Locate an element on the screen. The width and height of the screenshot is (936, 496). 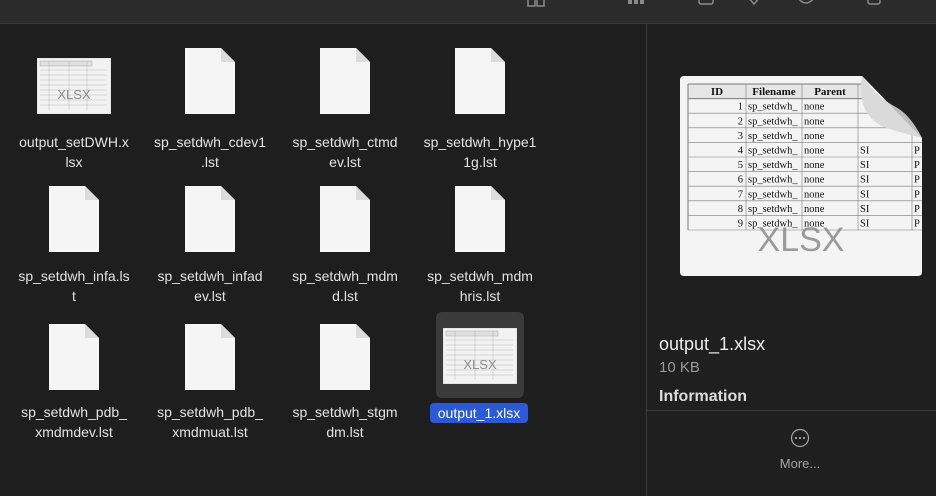
file-item: sp_setdwh_stgm dm.lst is located at coordinates (345, 373).